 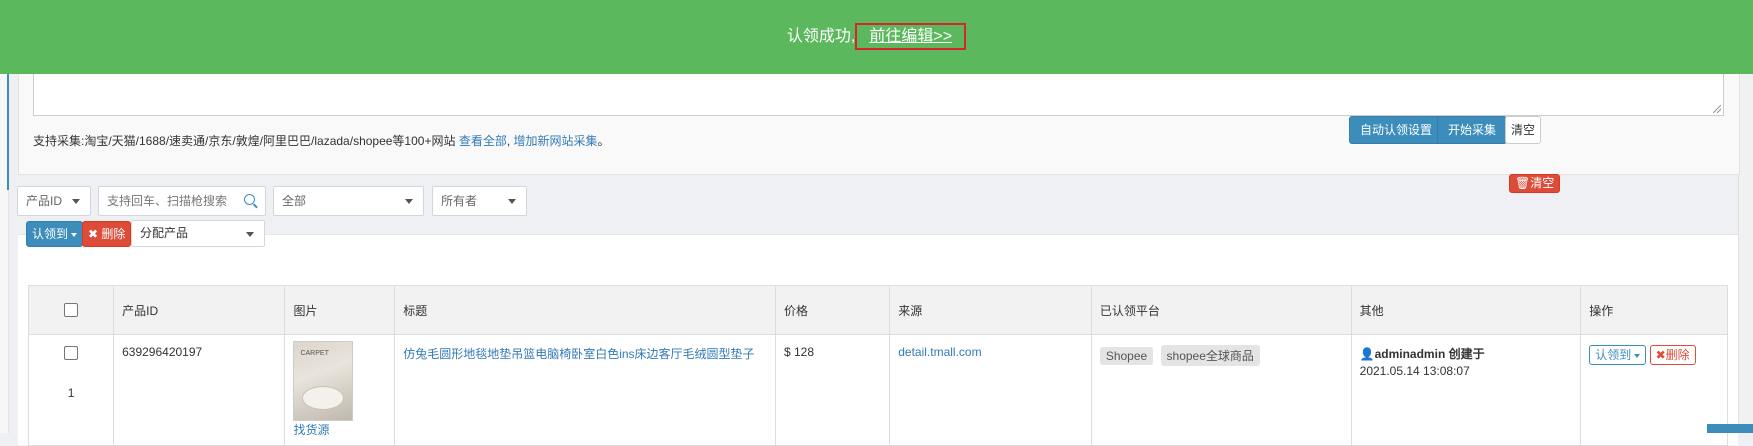 I want to click on platform-tag-shopee: Shopee, so click(x=1126, y=356).